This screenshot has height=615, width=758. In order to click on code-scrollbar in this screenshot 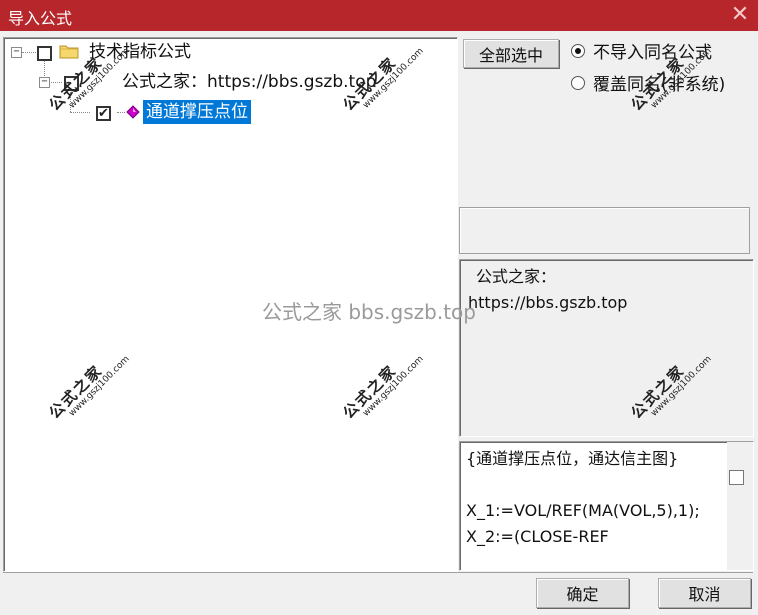, I will do `click(740, 506)`.